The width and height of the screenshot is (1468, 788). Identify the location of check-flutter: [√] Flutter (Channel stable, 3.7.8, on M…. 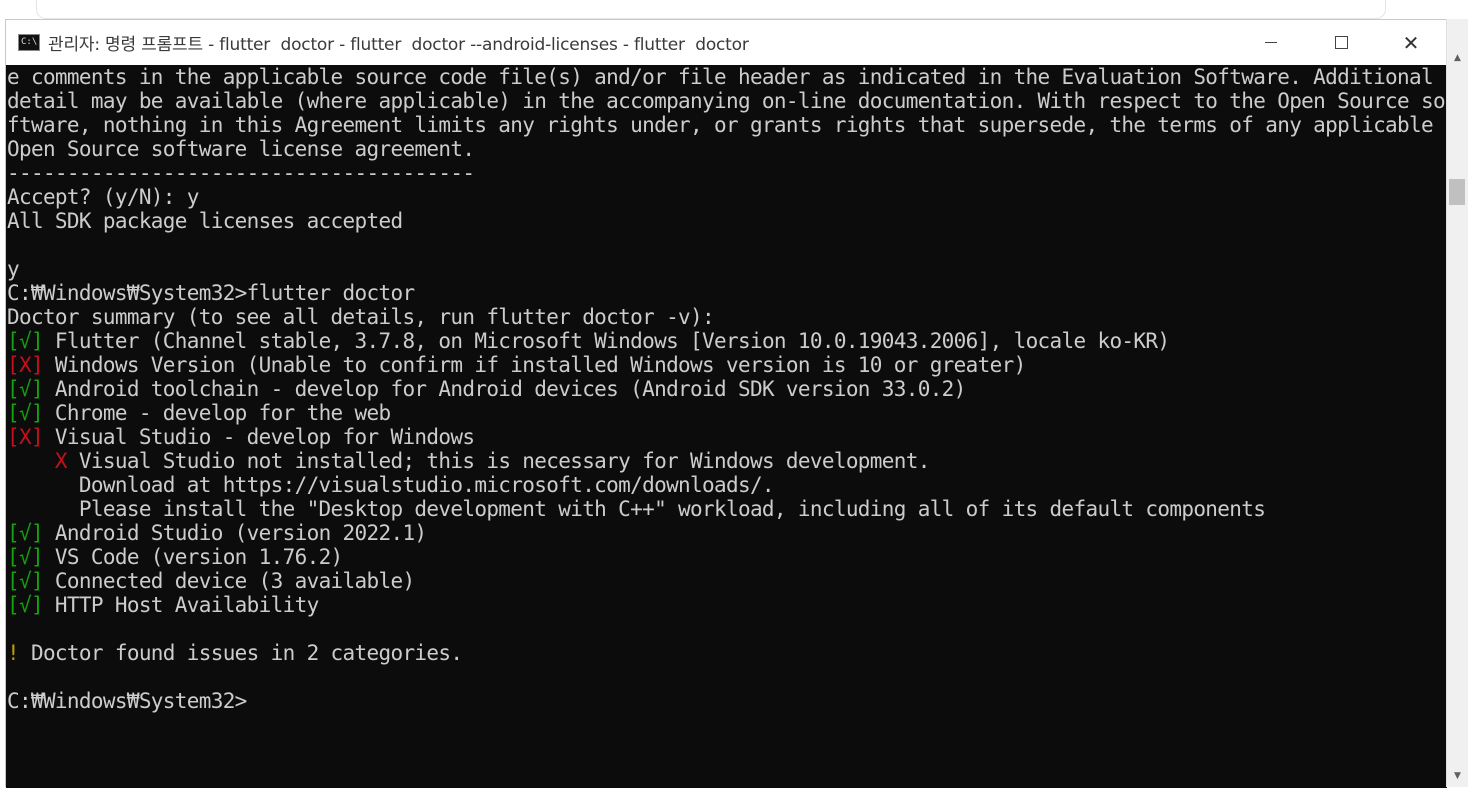
(588, 341).